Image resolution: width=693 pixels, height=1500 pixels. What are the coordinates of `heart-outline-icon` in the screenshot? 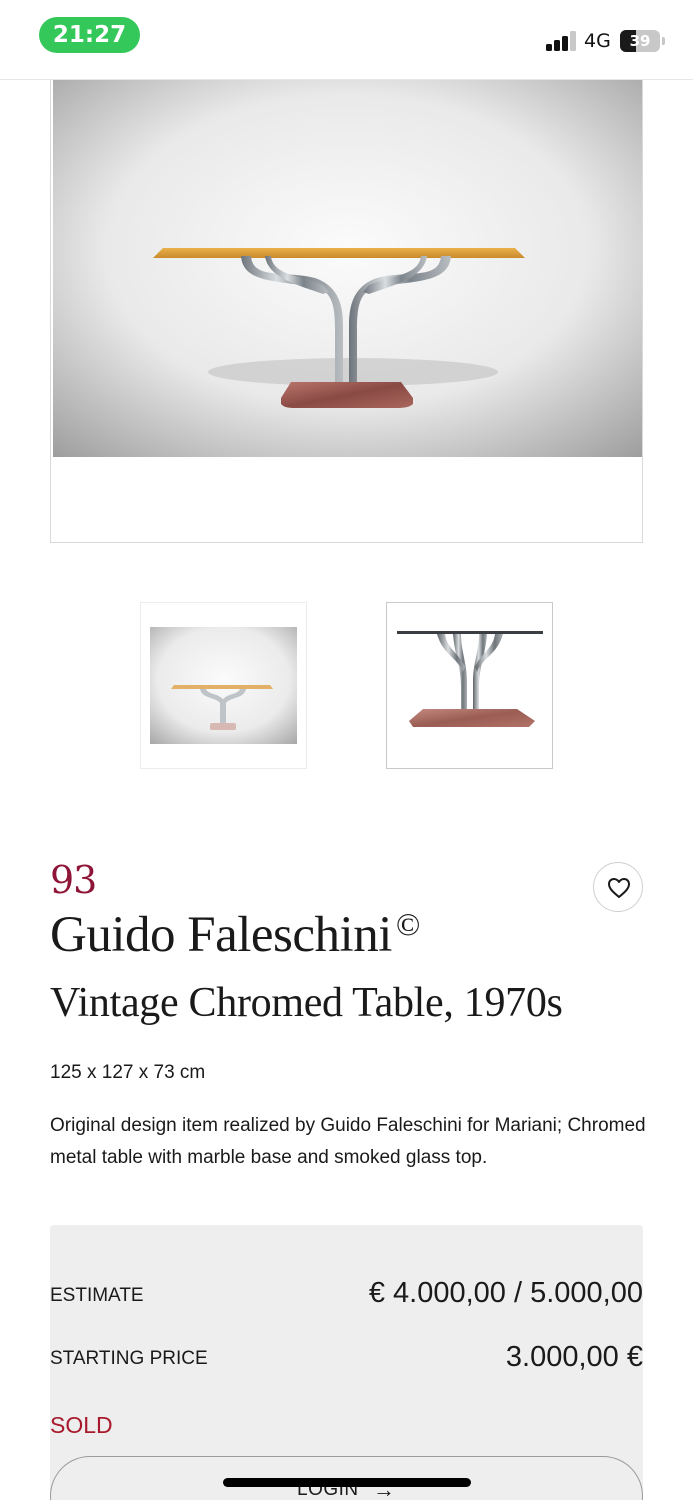 It's located at (619, 888).